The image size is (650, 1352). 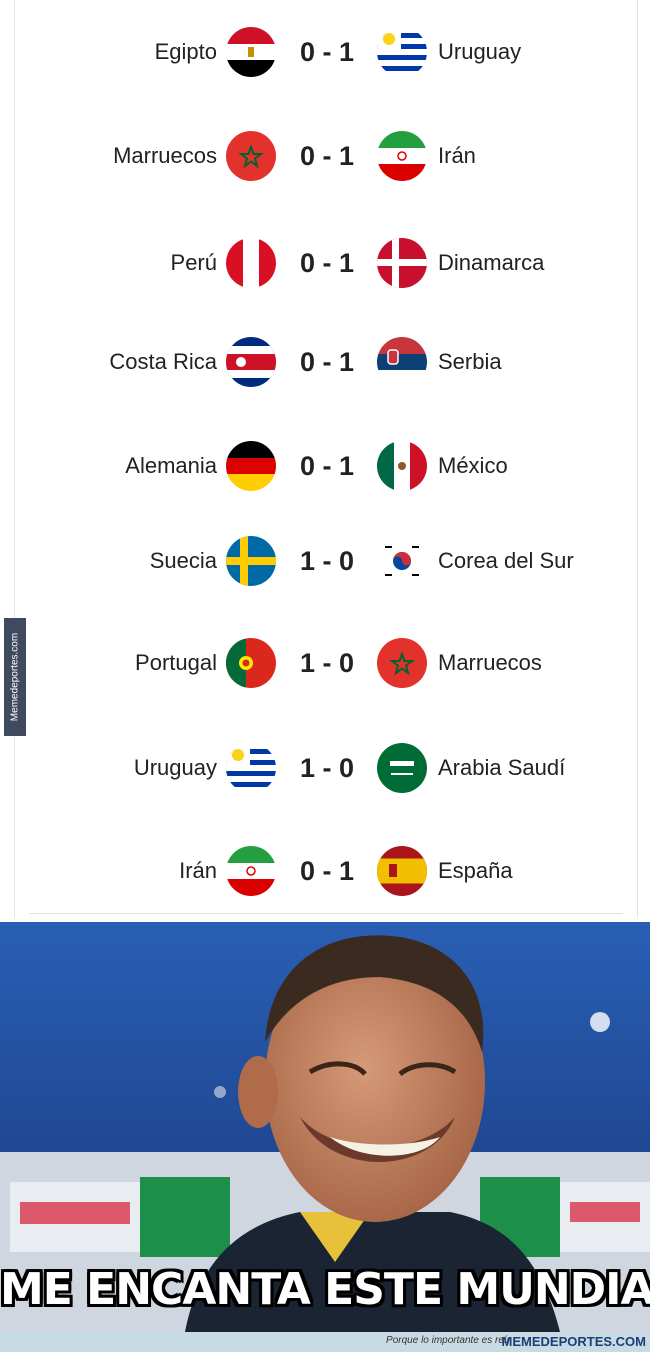 I want to click on home-team-name: Alemania, so click(x=171, y=465).